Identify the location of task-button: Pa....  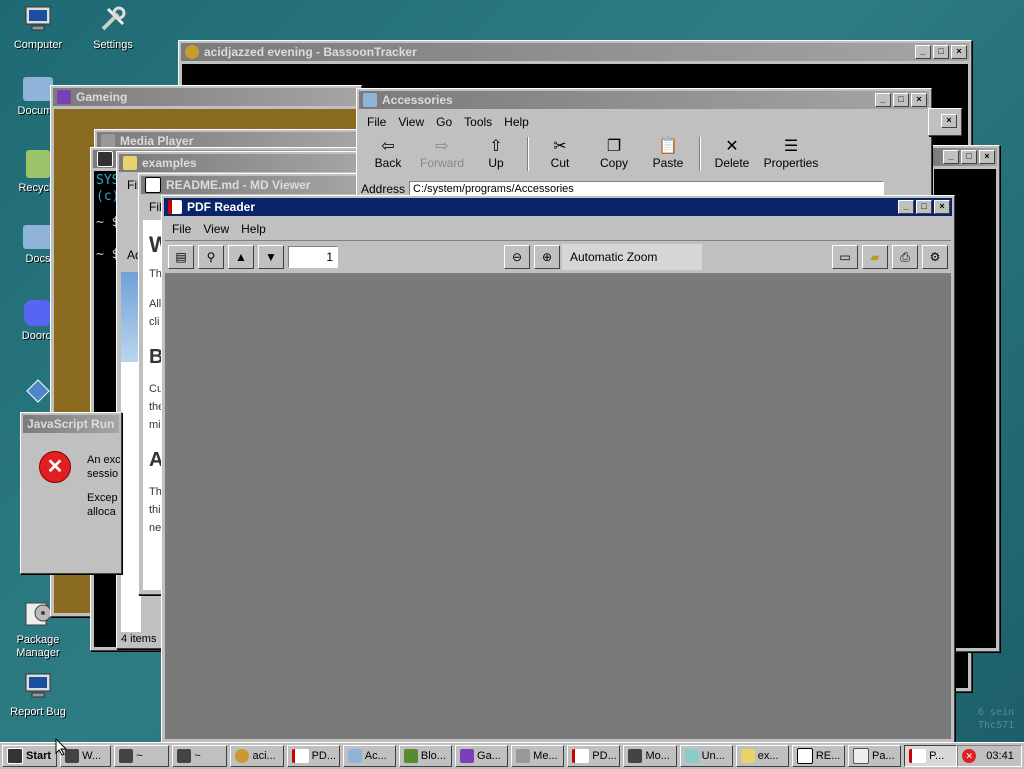
(875, 756).